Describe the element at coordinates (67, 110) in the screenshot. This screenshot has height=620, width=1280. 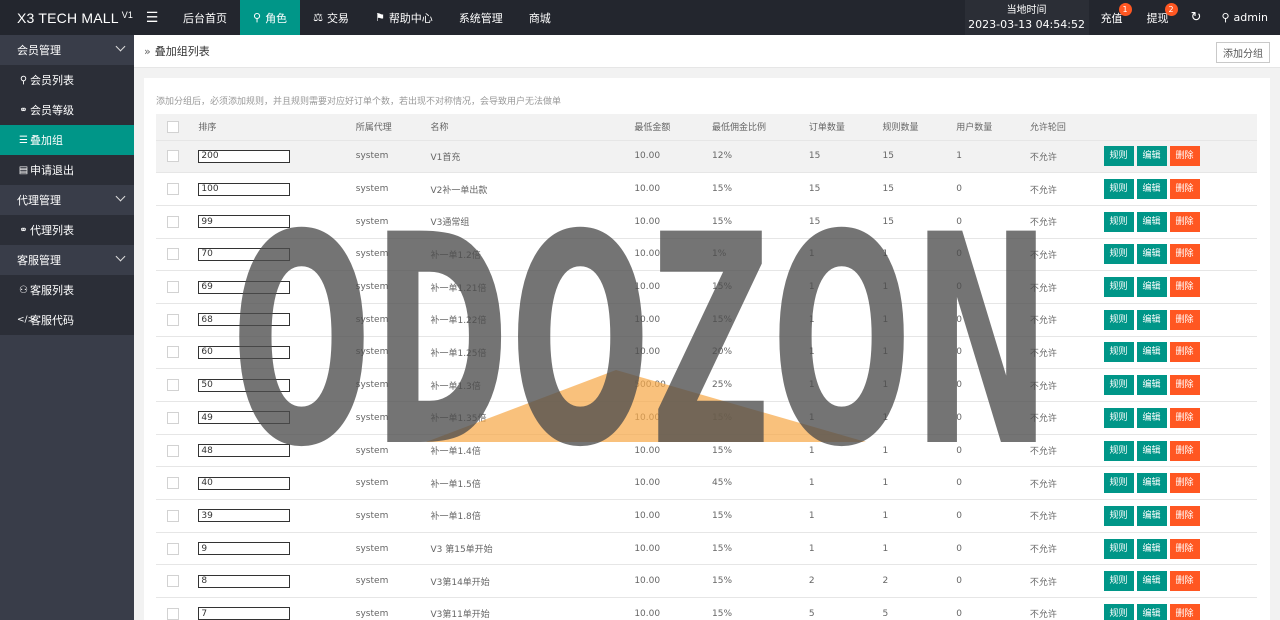
I see `sidebar-item-member-level: ⚭ 会员等级` at that location.